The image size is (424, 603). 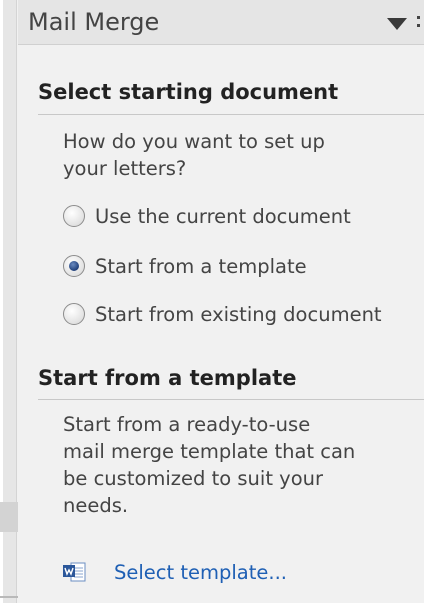 I want to click on radio-label: Start from a template, so click(x=201, y=266).